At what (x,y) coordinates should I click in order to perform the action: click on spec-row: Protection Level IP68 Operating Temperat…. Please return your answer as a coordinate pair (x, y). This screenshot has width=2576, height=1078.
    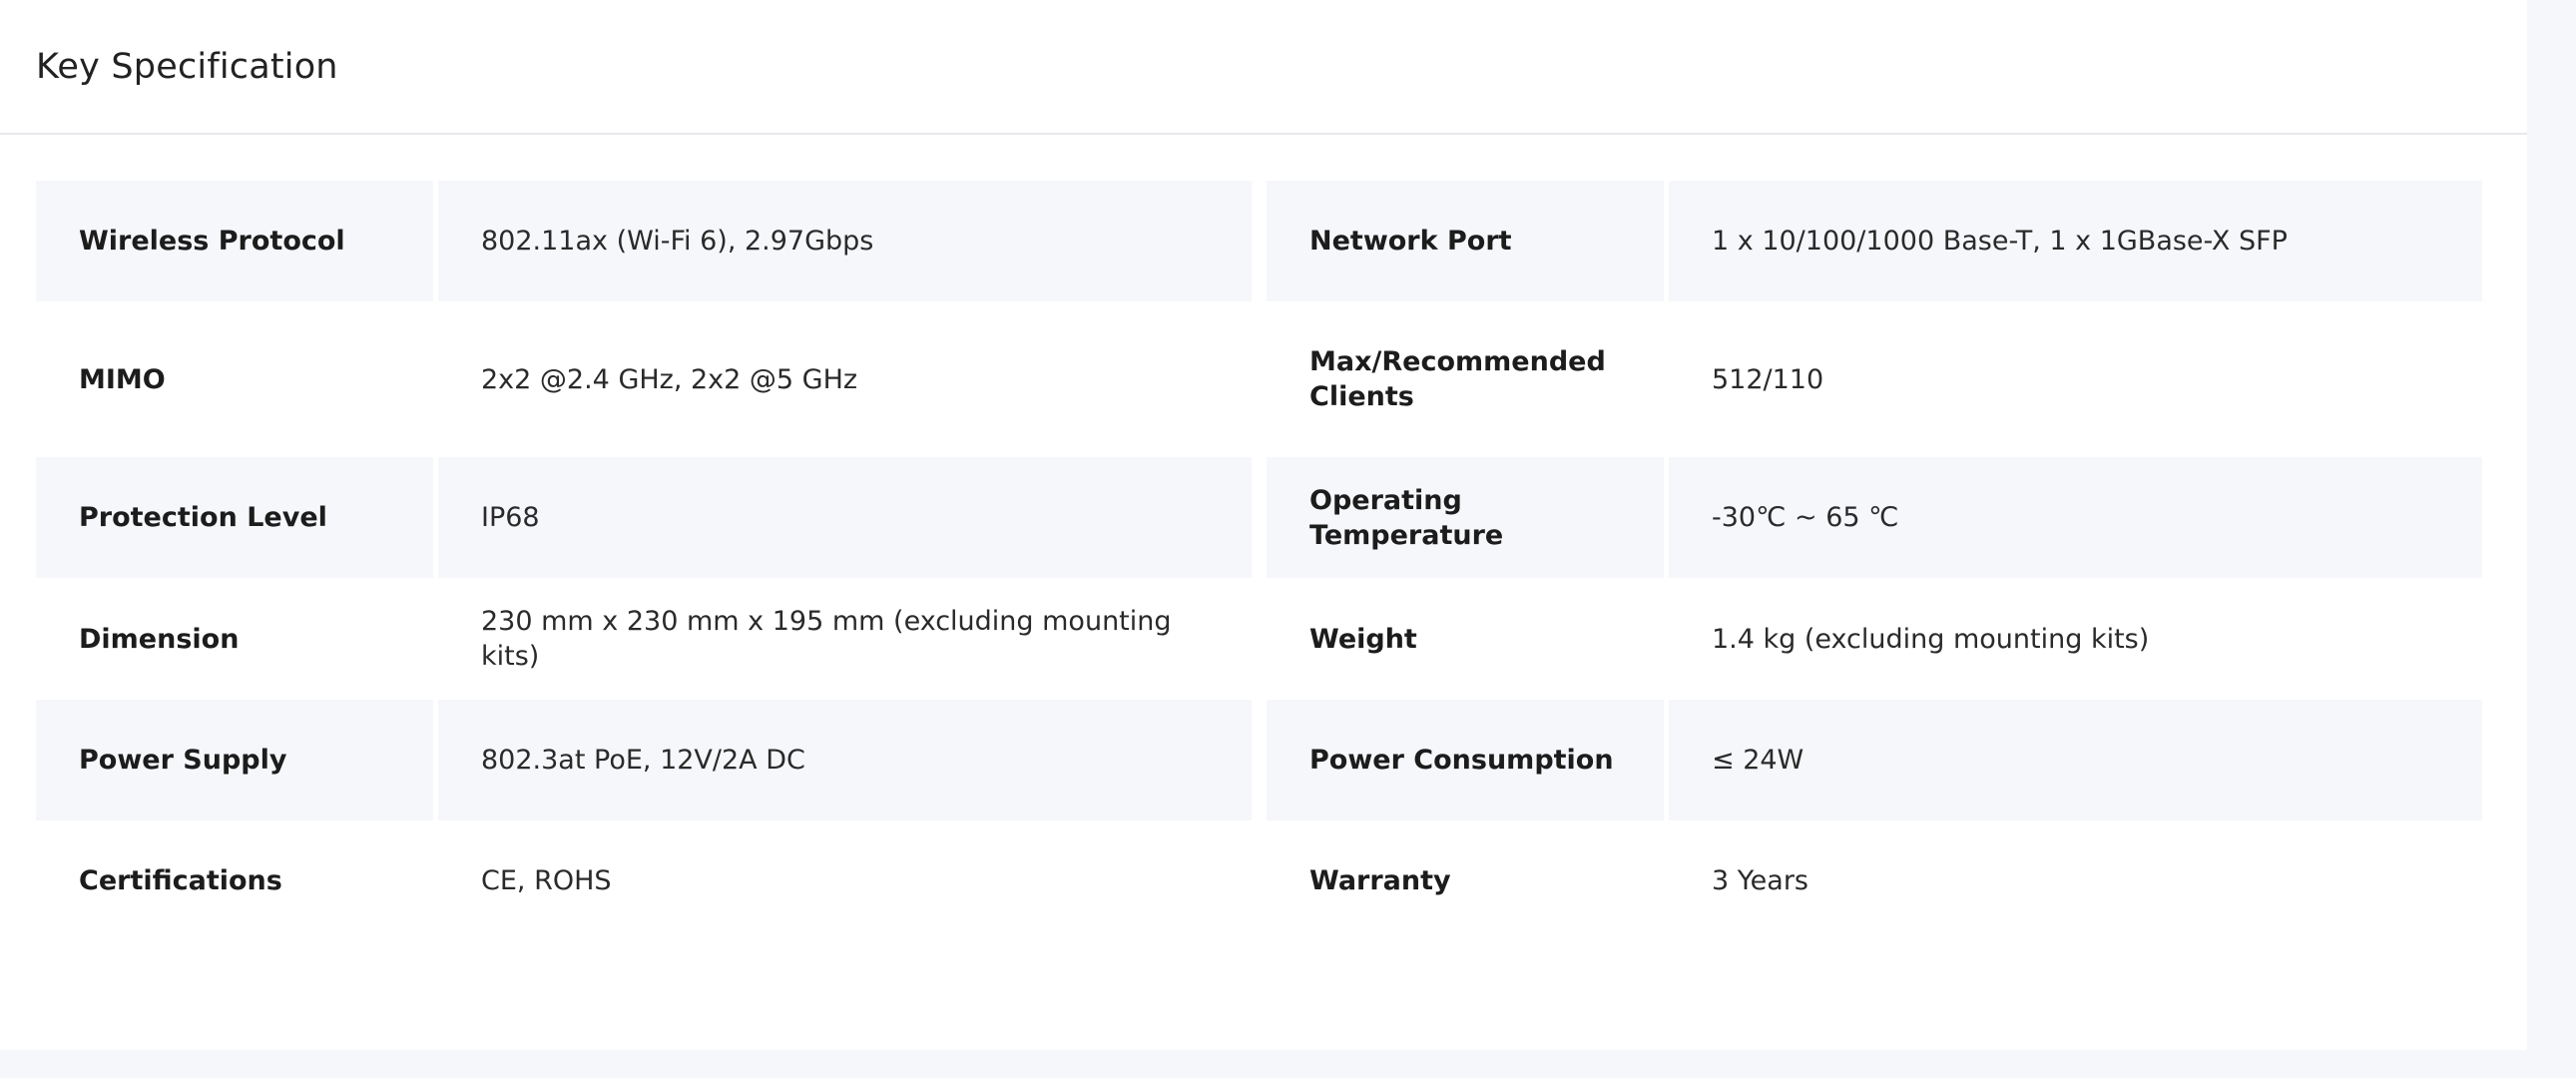
    Looking at the image, I should click on (1260, 517).